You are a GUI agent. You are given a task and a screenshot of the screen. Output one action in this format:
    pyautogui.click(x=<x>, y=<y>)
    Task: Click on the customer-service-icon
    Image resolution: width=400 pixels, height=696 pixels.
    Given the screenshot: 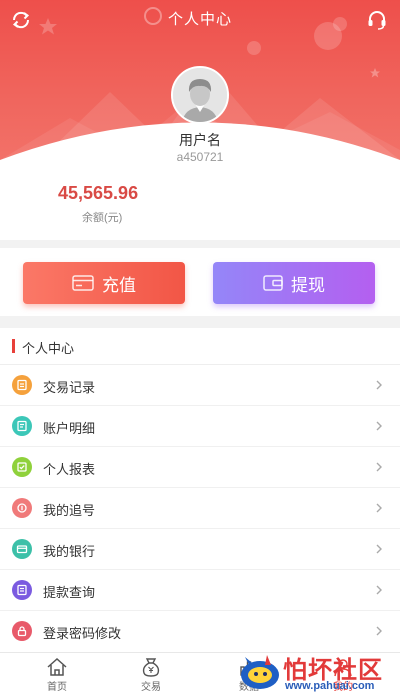 What is the action you would take?
    pyautogui.click(x=377, y=20)
    